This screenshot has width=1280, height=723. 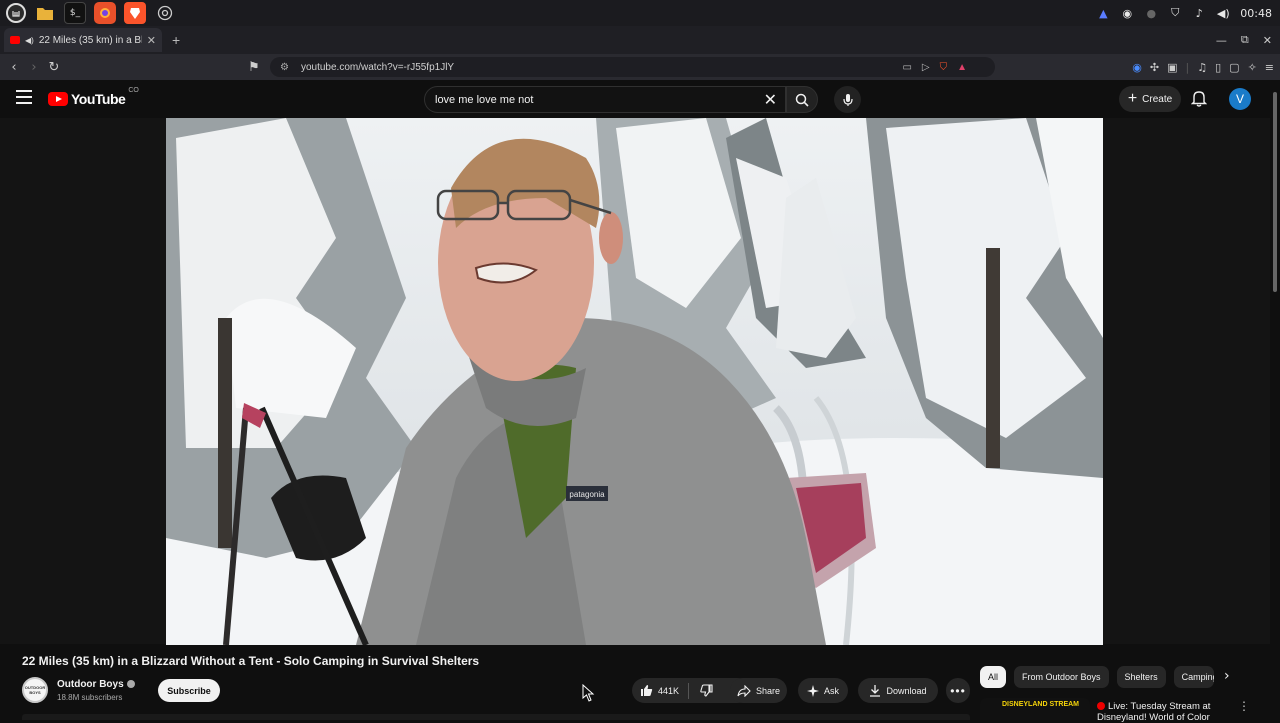 What do you see at coordinates (254, 67) in the screenshot?
I see `bookmark-icon: ⚑` at bounding box center [254, 67].